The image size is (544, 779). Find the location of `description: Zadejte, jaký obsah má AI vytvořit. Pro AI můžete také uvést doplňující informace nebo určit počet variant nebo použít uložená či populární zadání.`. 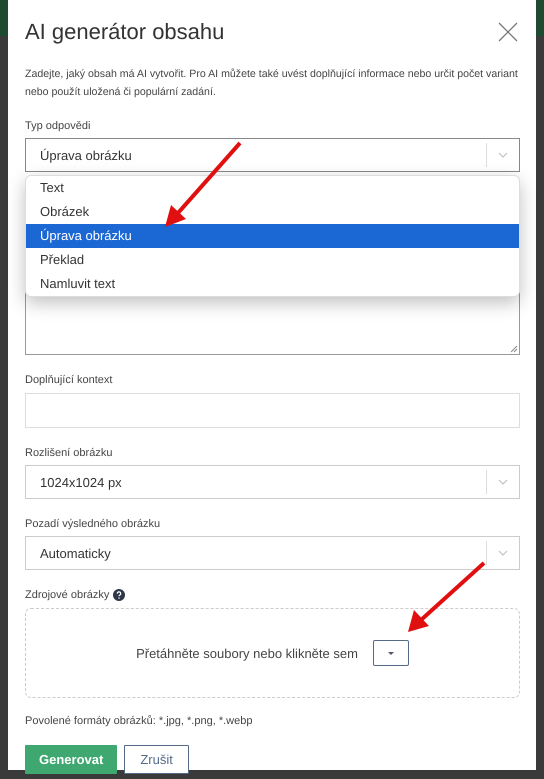

description: Zadejte, jaký obsah má AI vytvořit. Pro AI můžete také uvést doplňující informace nebo určit počet variant nebo použít uložená či populární zadání. is located at coordinates (272, 83).